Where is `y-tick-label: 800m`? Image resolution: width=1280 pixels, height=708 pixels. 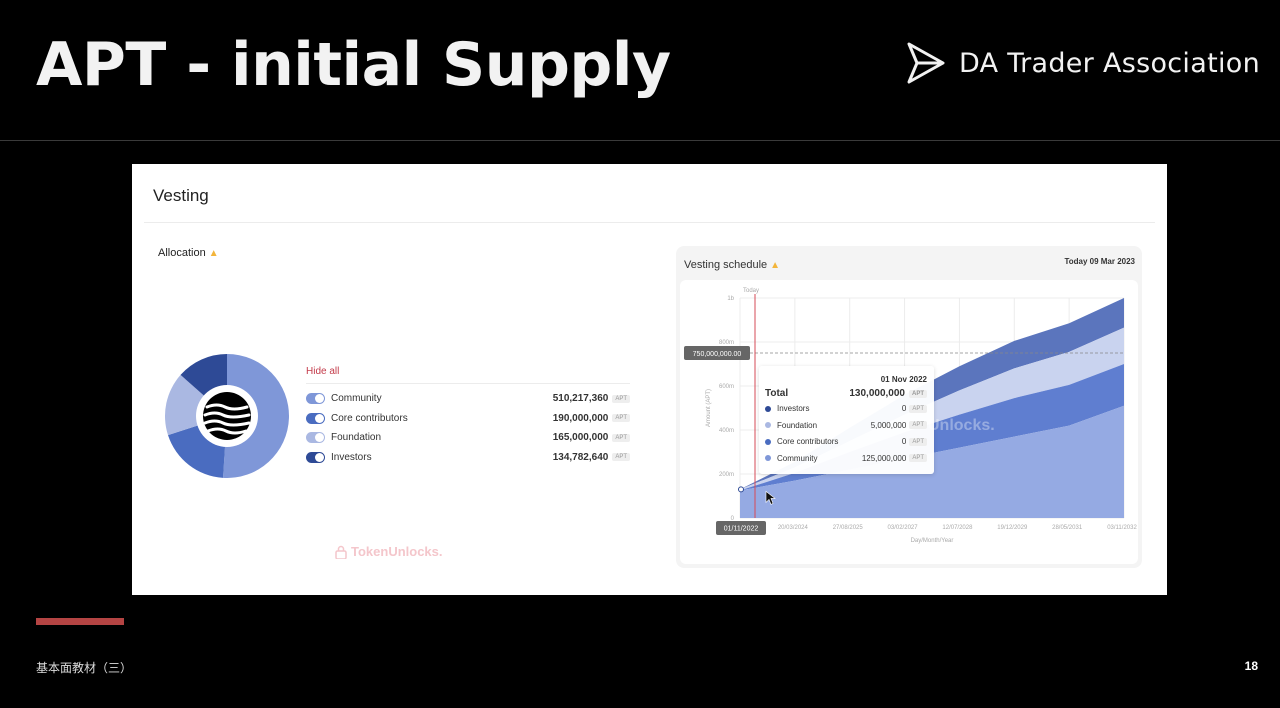 y-tick-label: 800m is located at coordinates (726, 343).